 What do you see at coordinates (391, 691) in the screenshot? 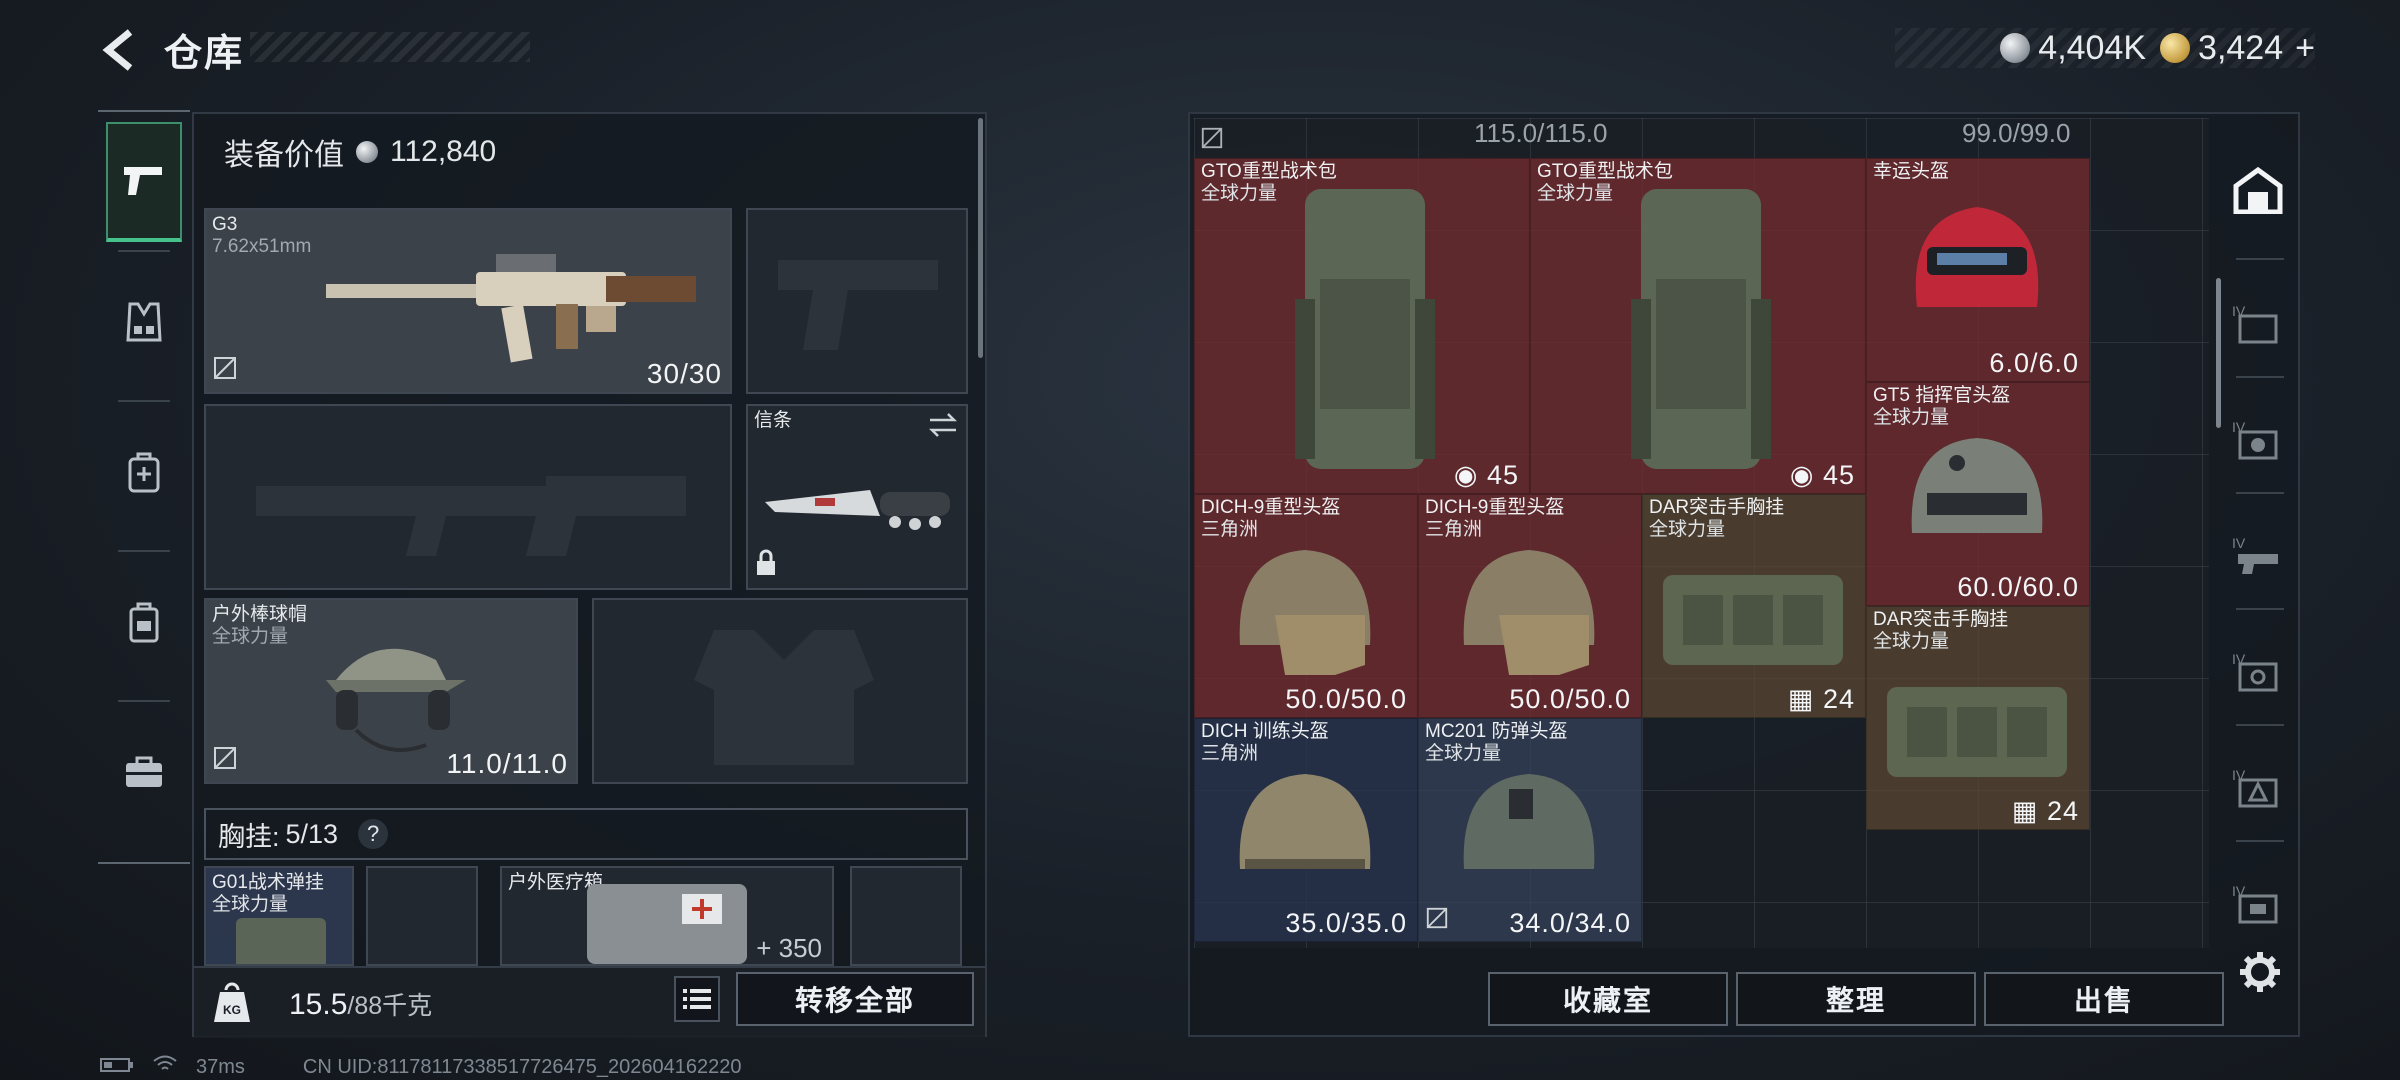
I see `helmet-slot: 户外棒球帽 全球力量 11.0/11.0` at bounding box center [391, 691].